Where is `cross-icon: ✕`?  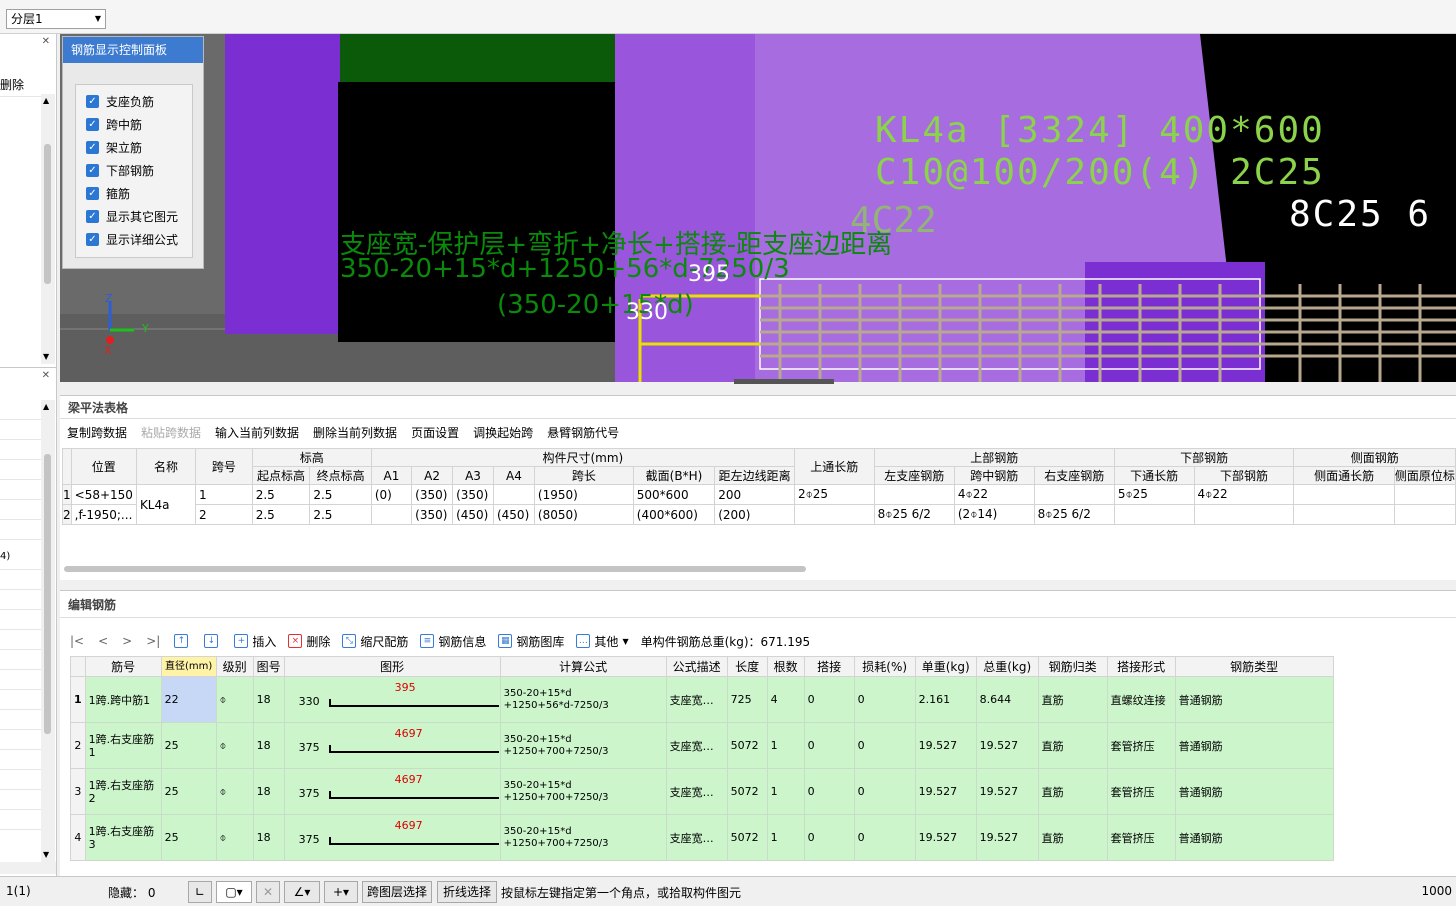
cross-icon: ✕ is located at coordinates (268, 892).